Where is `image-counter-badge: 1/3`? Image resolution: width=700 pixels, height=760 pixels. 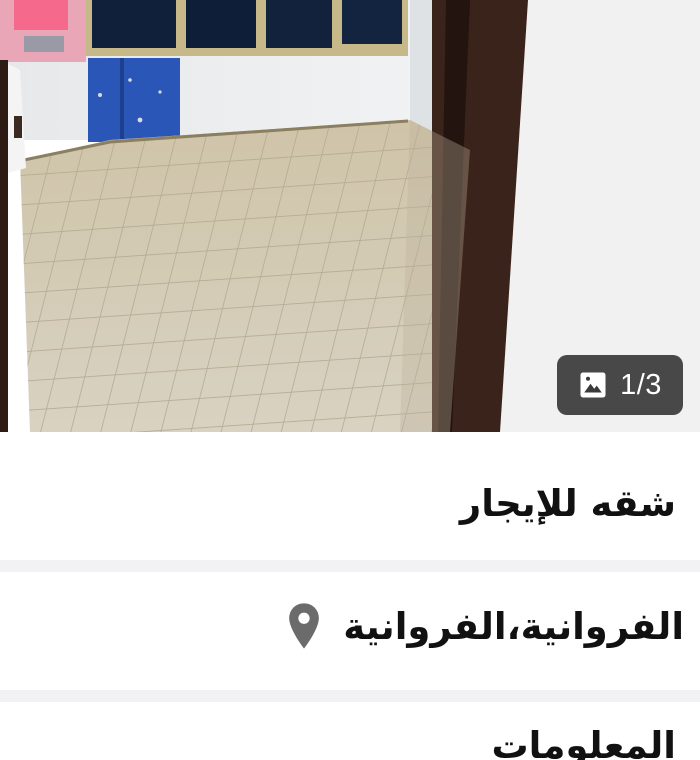
image-counter-badge: 1/3 is located at coordinates (620, 385).